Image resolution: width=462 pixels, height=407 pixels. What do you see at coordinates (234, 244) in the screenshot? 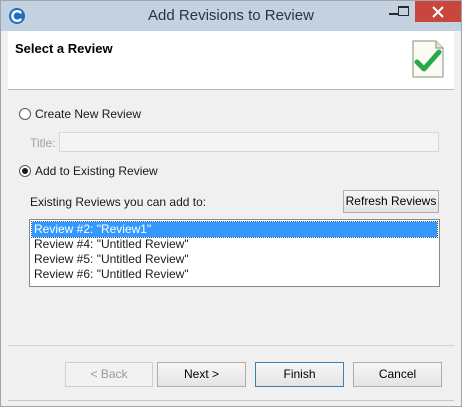
I see `list-item: Review #4: "Untitled Review"` at bounding box center [234, 244].